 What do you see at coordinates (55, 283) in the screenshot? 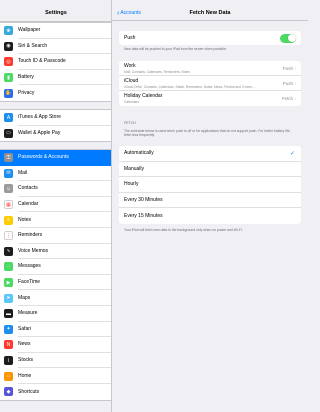
I see `sidebar-item-facetime: ▶ FaceTime` at bounding box center [55, 283].